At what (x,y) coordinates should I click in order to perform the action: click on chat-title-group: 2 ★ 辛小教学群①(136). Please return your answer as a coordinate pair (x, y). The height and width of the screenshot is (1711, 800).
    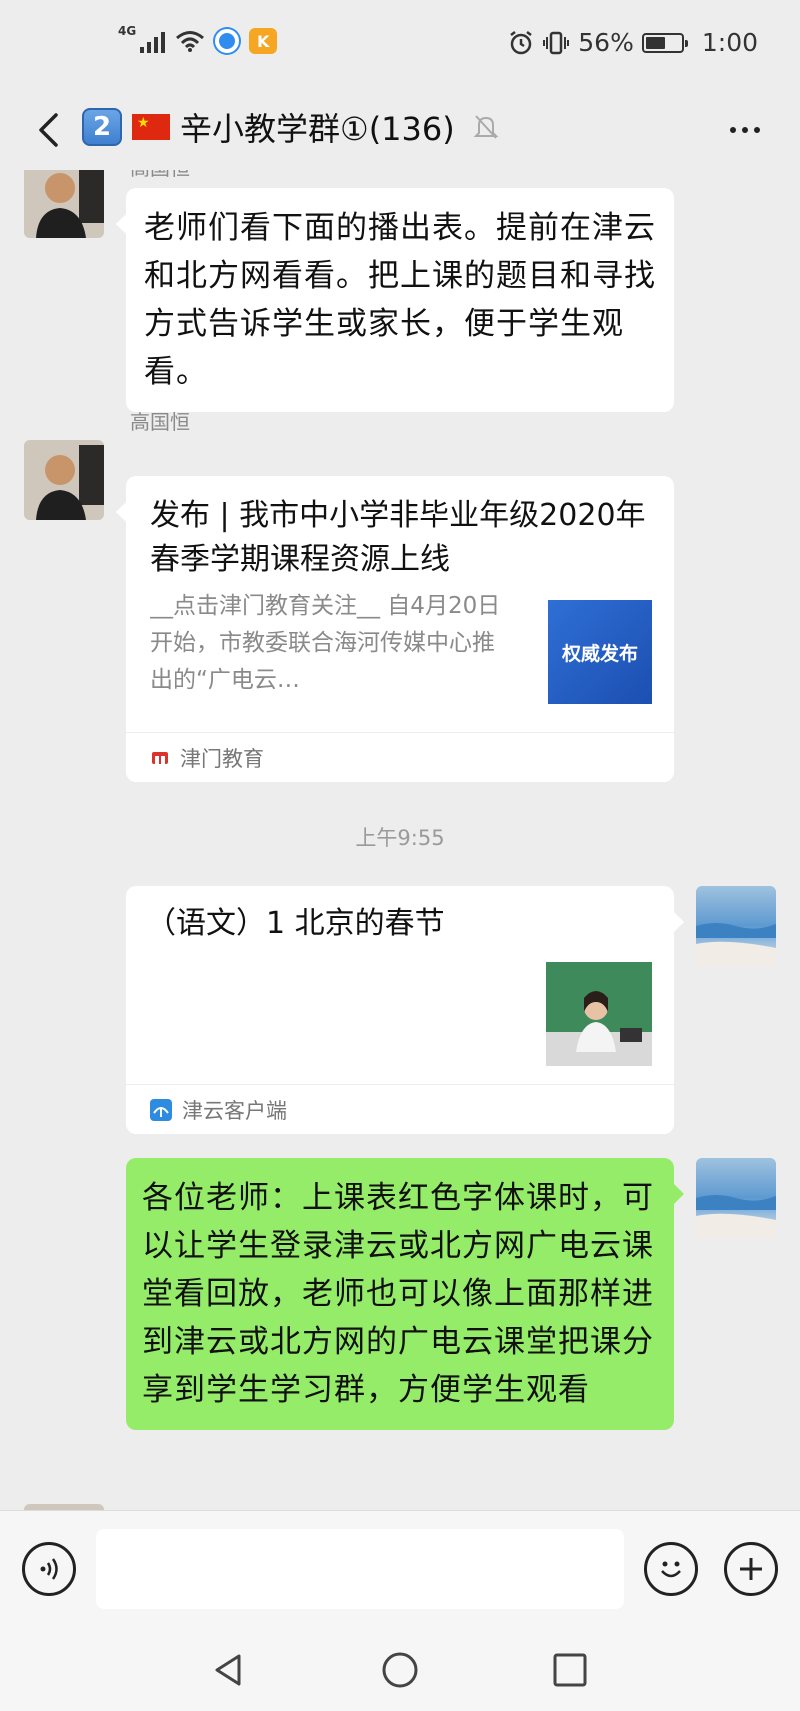
    Looking at the image, I should click on (290, 127).